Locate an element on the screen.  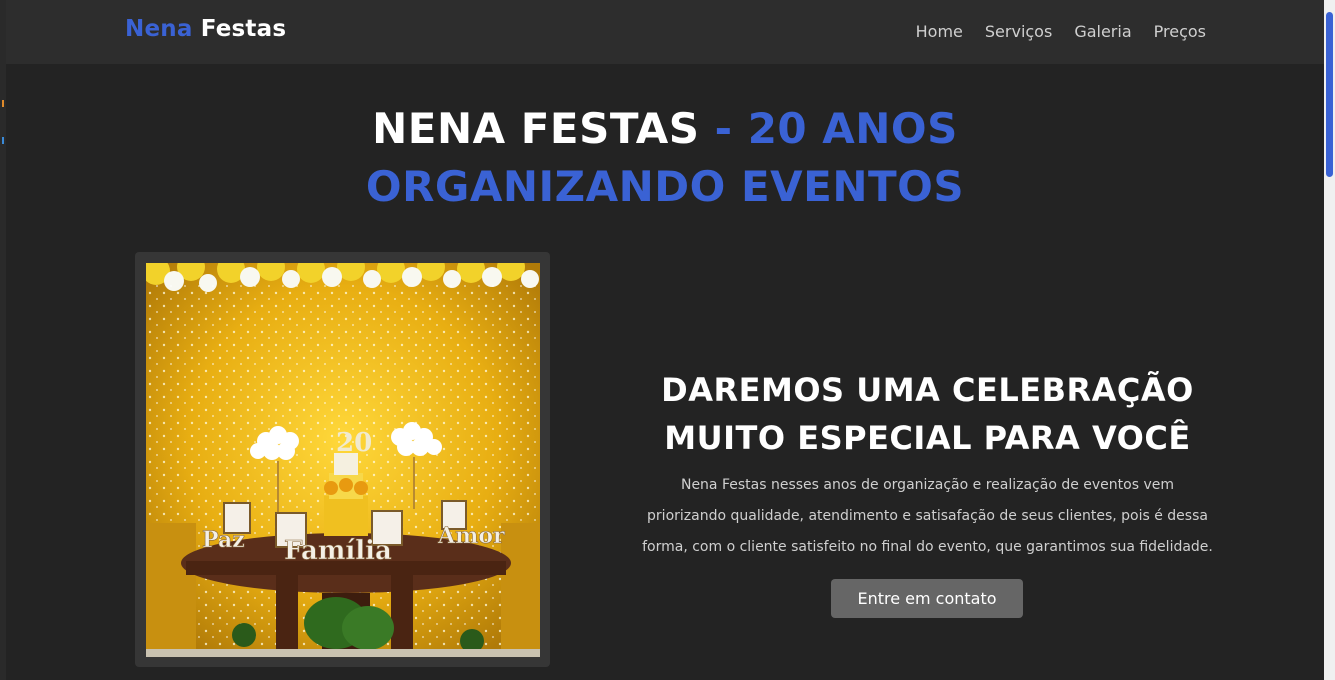
nav-link-home: Home is located at coordinates (939, 31).